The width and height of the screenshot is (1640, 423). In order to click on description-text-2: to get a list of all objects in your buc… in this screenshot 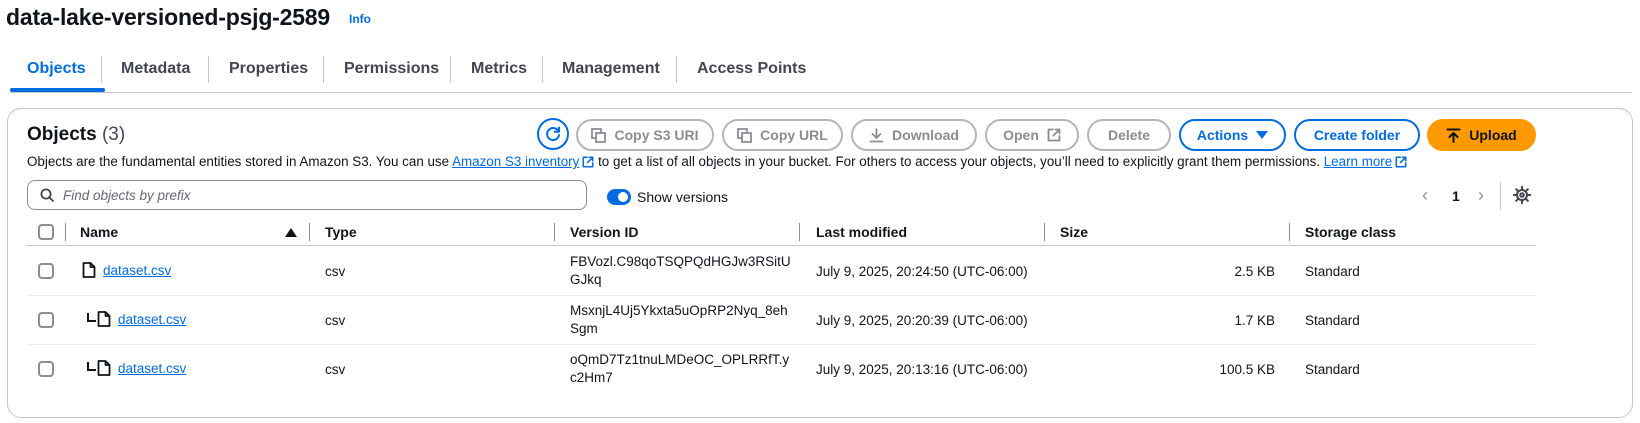, I will do `click(959, 161)`.